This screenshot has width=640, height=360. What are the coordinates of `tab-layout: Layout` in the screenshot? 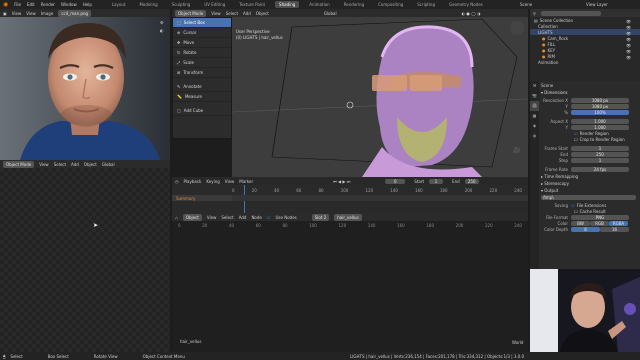 It's located at (119, 4).